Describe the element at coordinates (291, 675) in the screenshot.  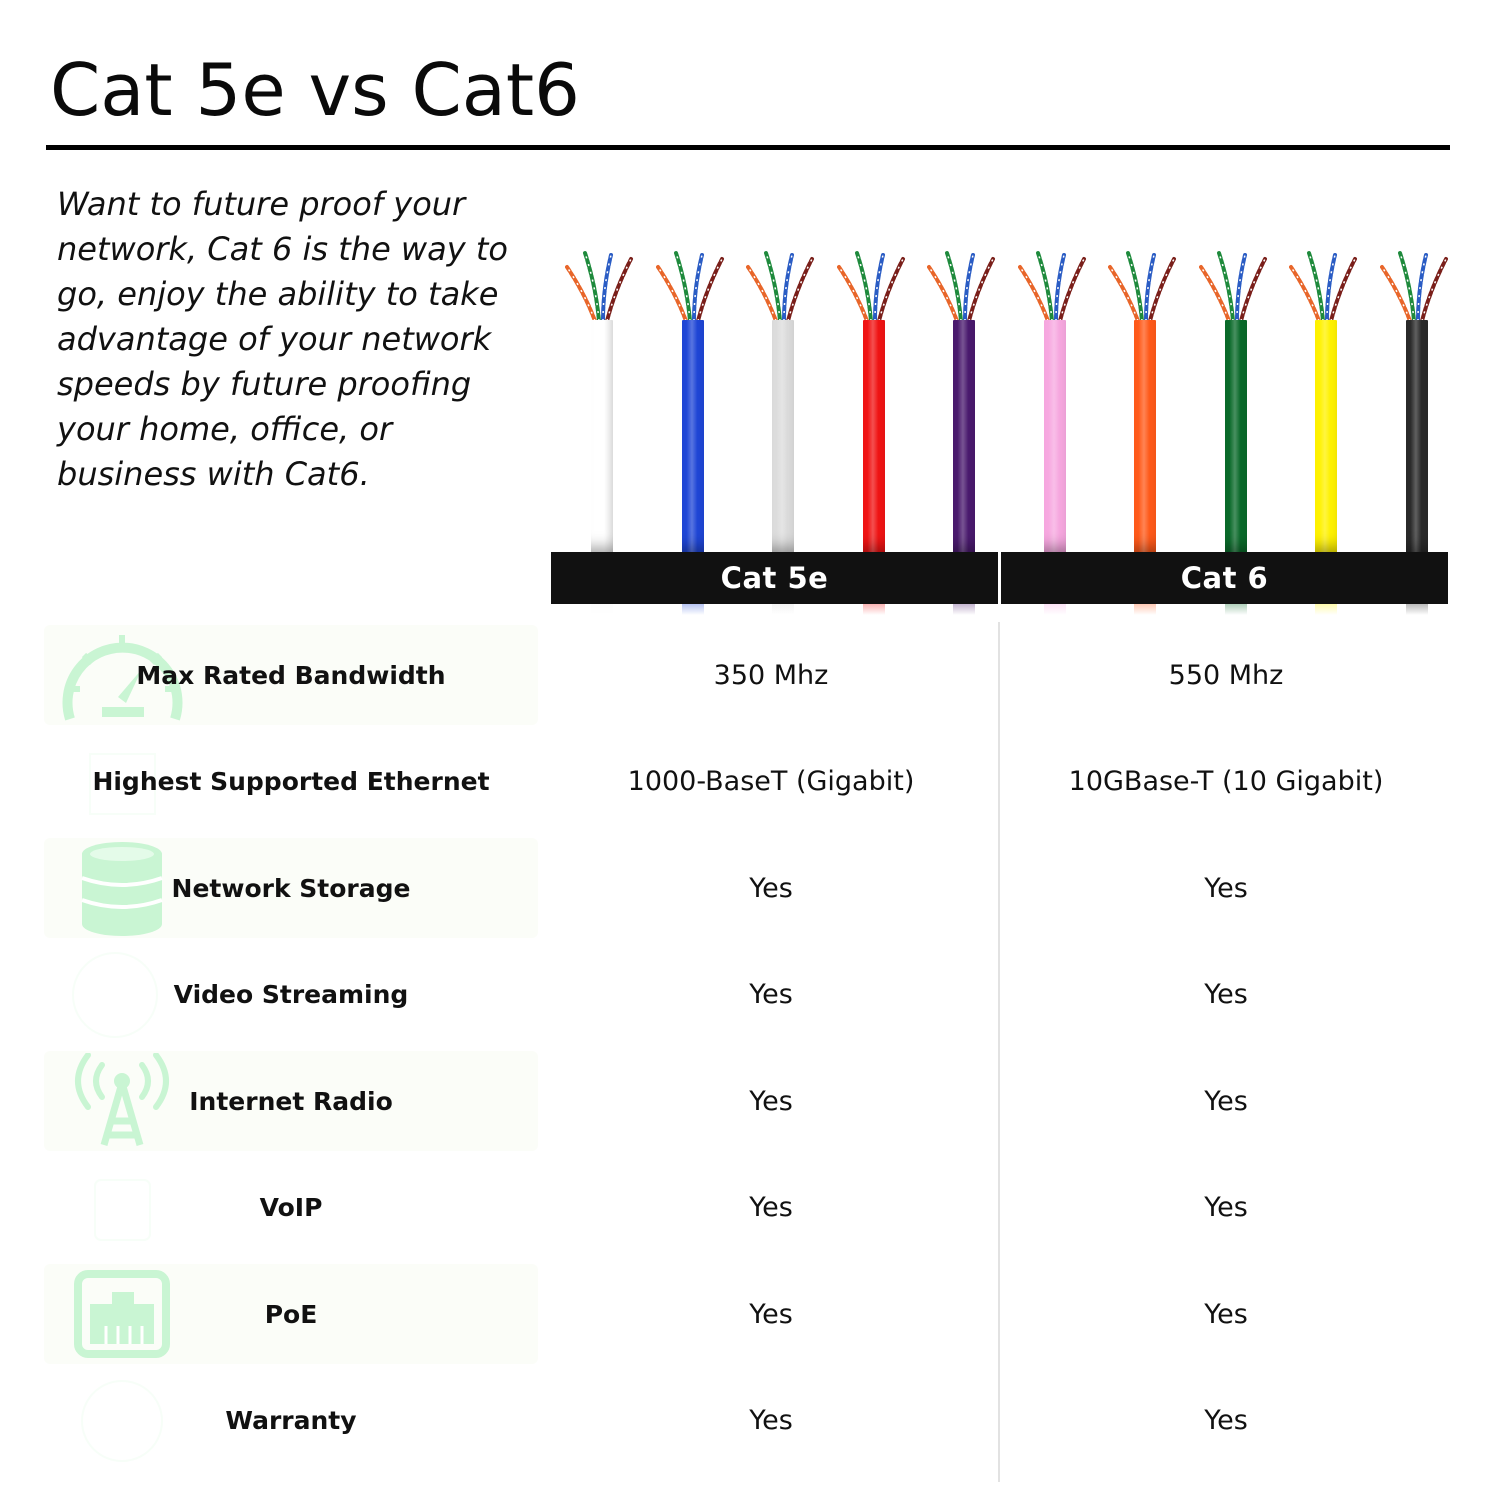
I see `feature-label: Max Rated Bandwidth` at that location.